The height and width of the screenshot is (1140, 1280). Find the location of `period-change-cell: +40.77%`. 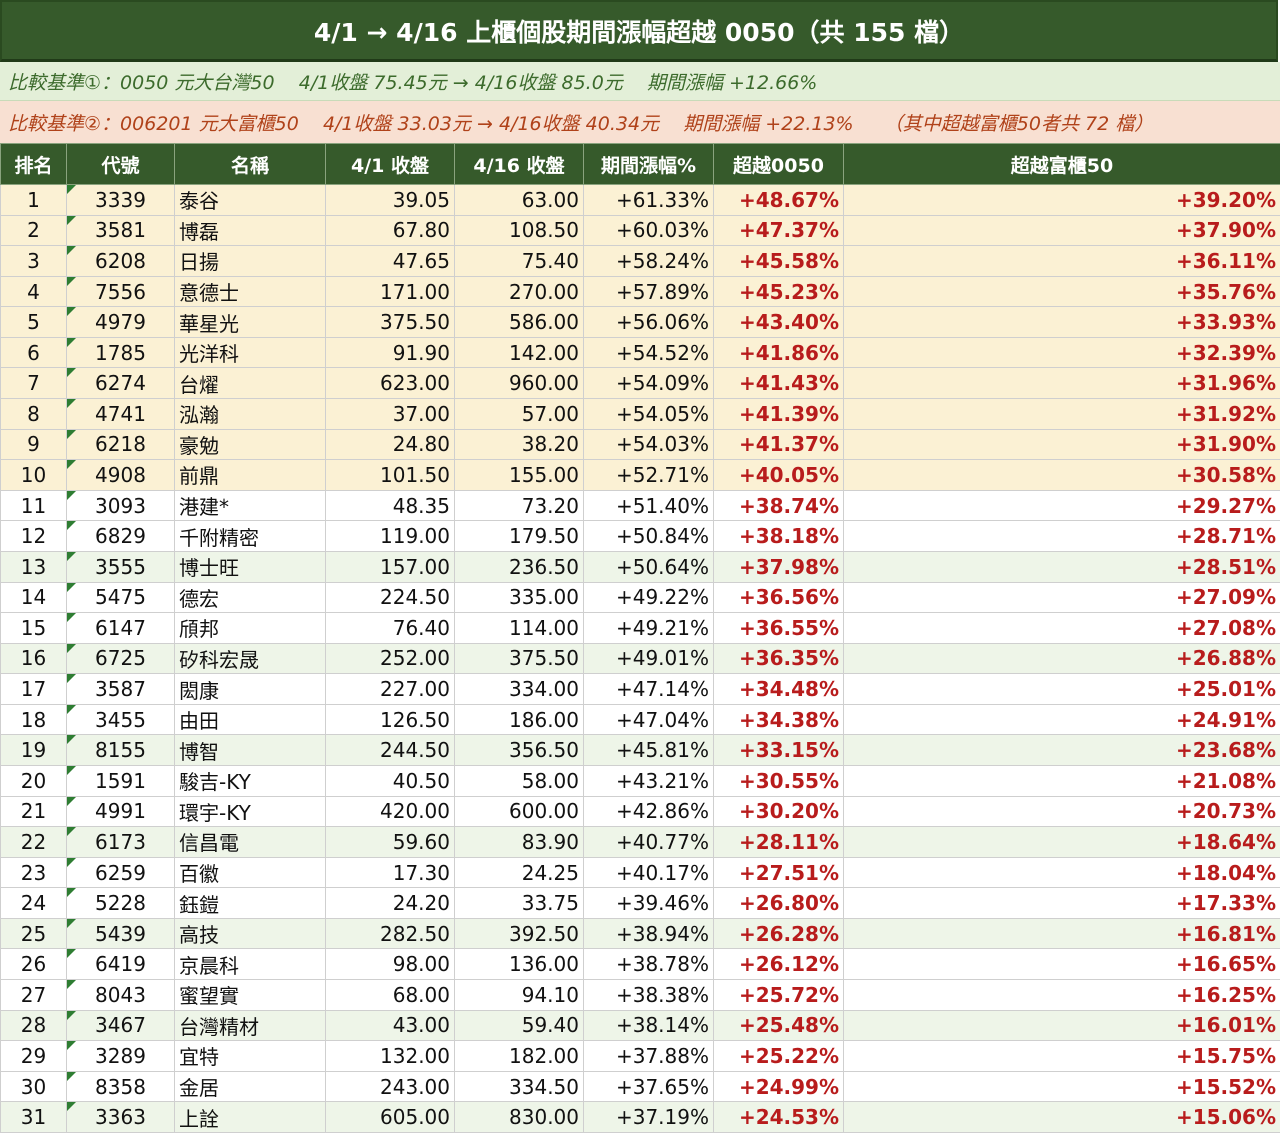

period-change-cell: +40.77% is located at coordinates (648, 842).